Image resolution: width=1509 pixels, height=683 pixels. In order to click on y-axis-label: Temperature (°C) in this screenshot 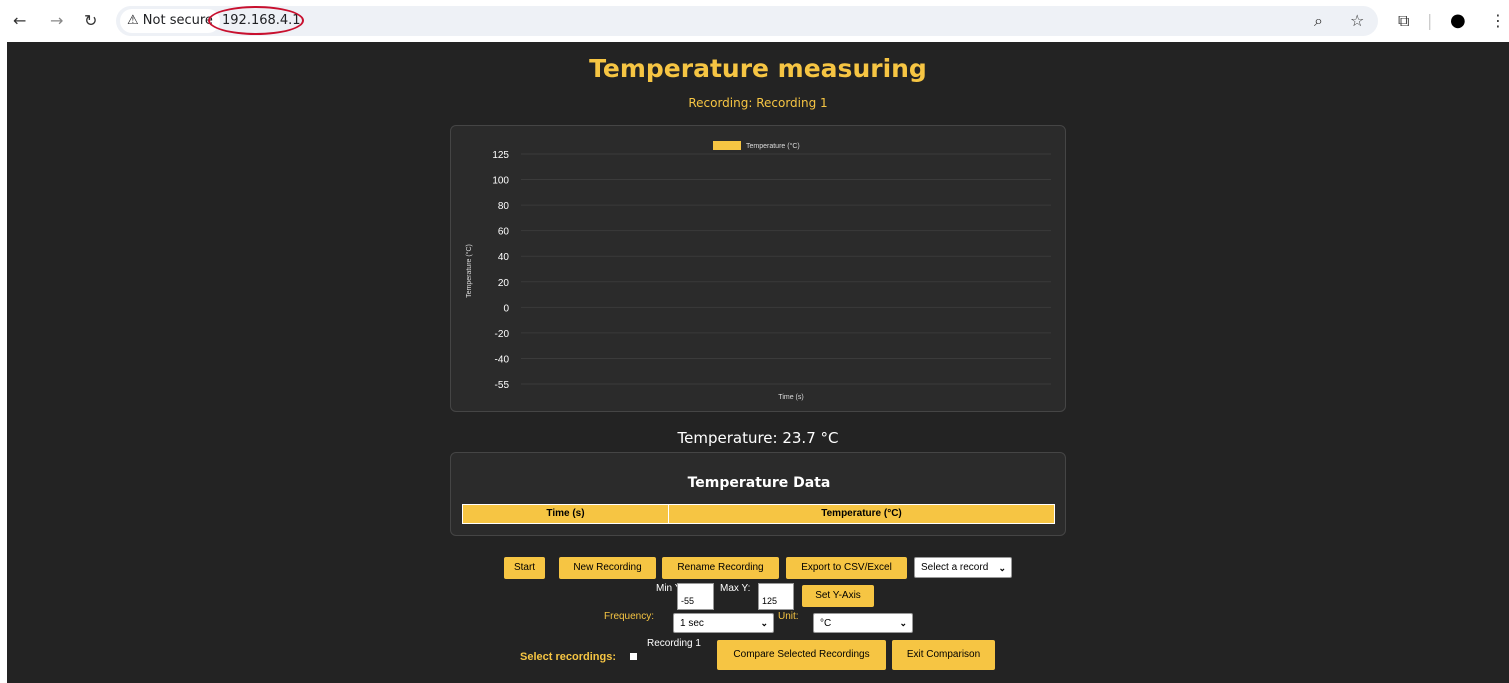, I will do `click(469, 271)`.